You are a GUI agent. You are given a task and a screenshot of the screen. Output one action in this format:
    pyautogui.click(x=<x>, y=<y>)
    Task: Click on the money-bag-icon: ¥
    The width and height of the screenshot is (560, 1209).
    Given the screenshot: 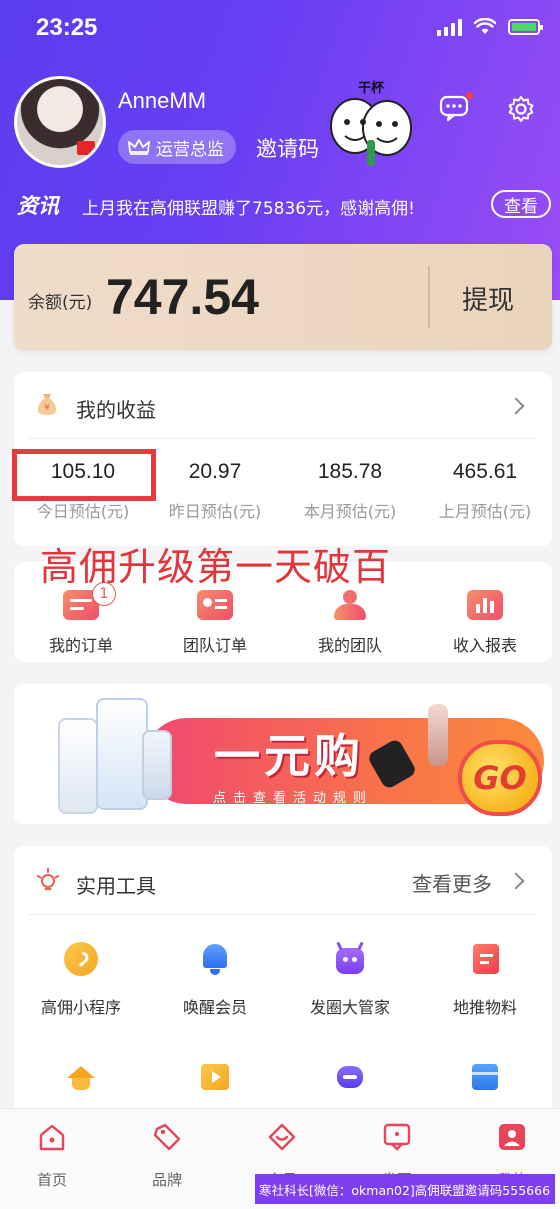 What is the action you would take?
    pyautogui.click(x=47, y=404)
    